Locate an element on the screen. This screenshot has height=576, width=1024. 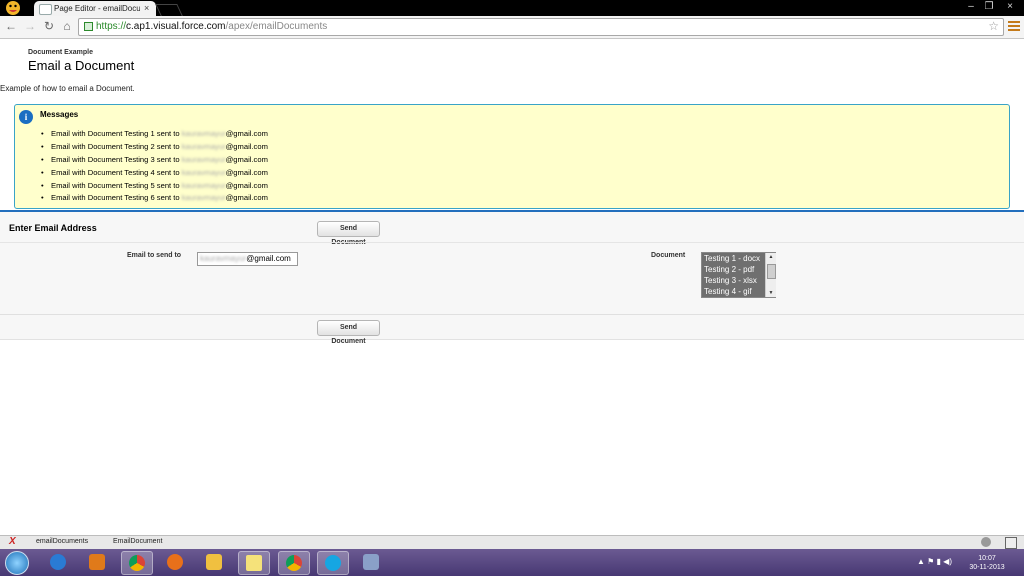
new-tab-button is located at coordinates (169, 10).